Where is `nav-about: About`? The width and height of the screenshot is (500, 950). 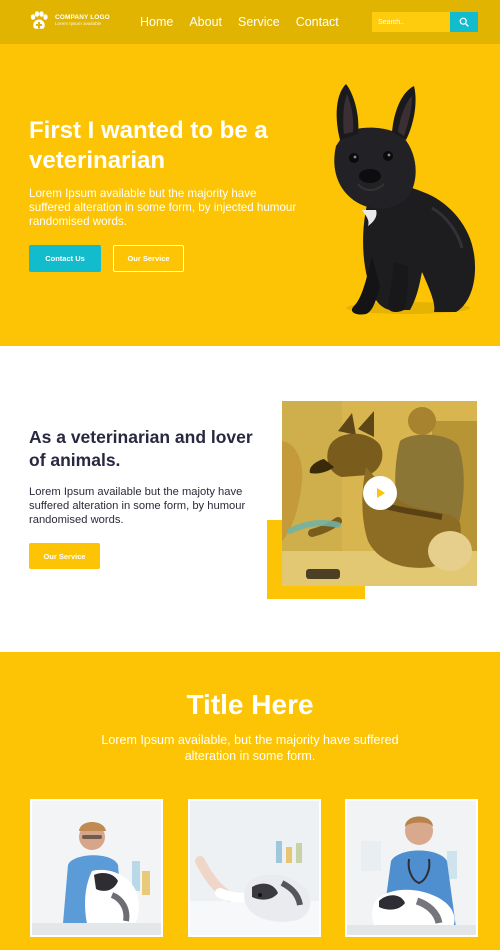 nav-about: About is located at coordinates (205, 22).